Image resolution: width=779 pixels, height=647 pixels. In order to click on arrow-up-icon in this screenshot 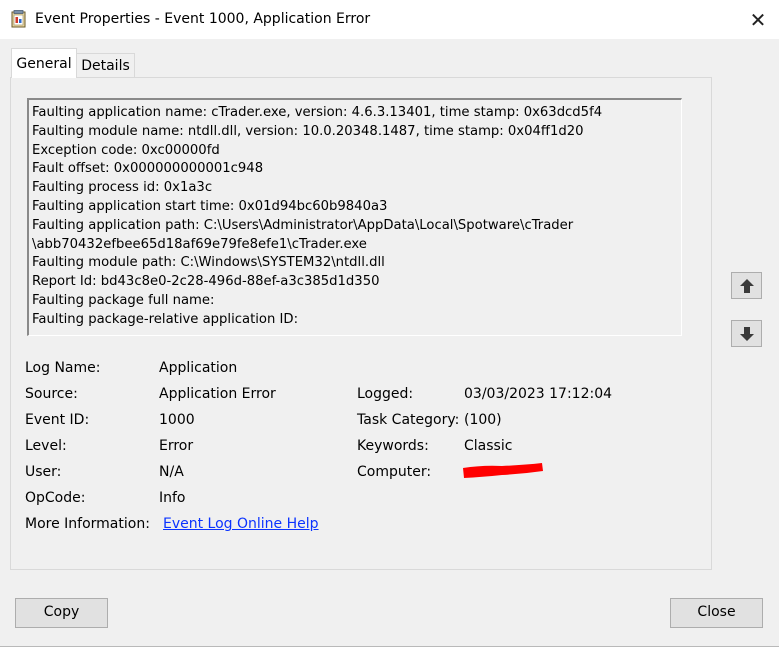, I will do `click(746, 285)`.